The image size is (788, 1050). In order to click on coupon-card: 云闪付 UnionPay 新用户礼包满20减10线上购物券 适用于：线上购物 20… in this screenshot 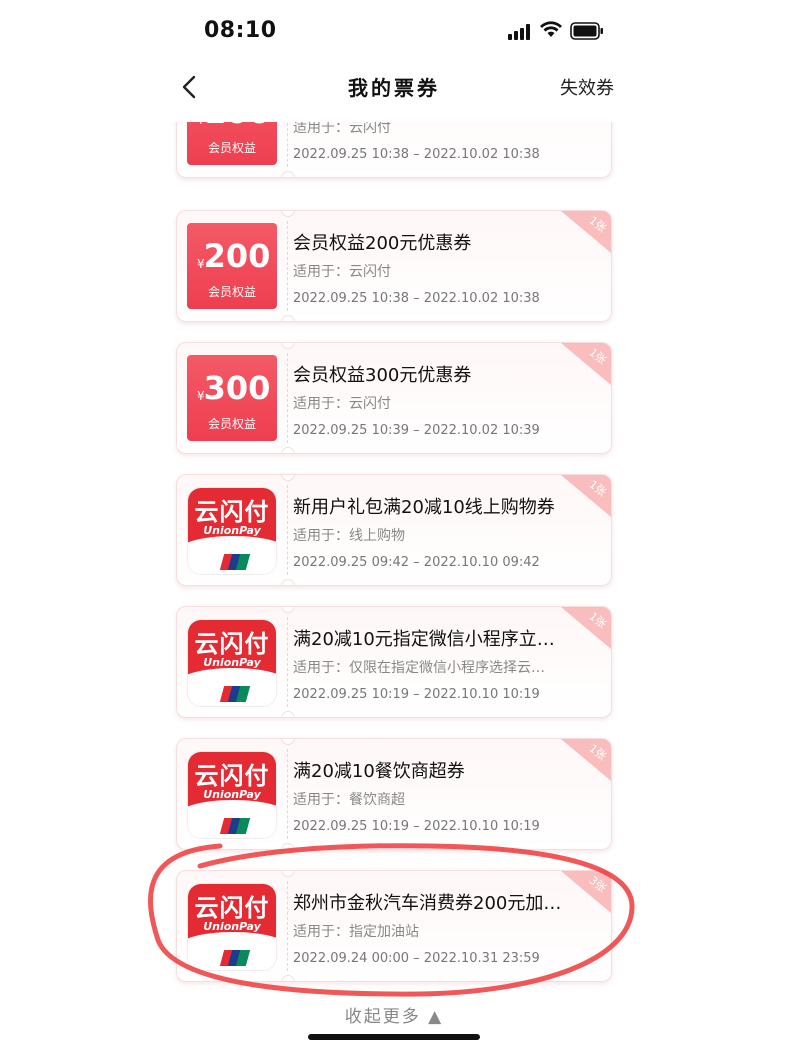, I will do `click(394, 530)`.